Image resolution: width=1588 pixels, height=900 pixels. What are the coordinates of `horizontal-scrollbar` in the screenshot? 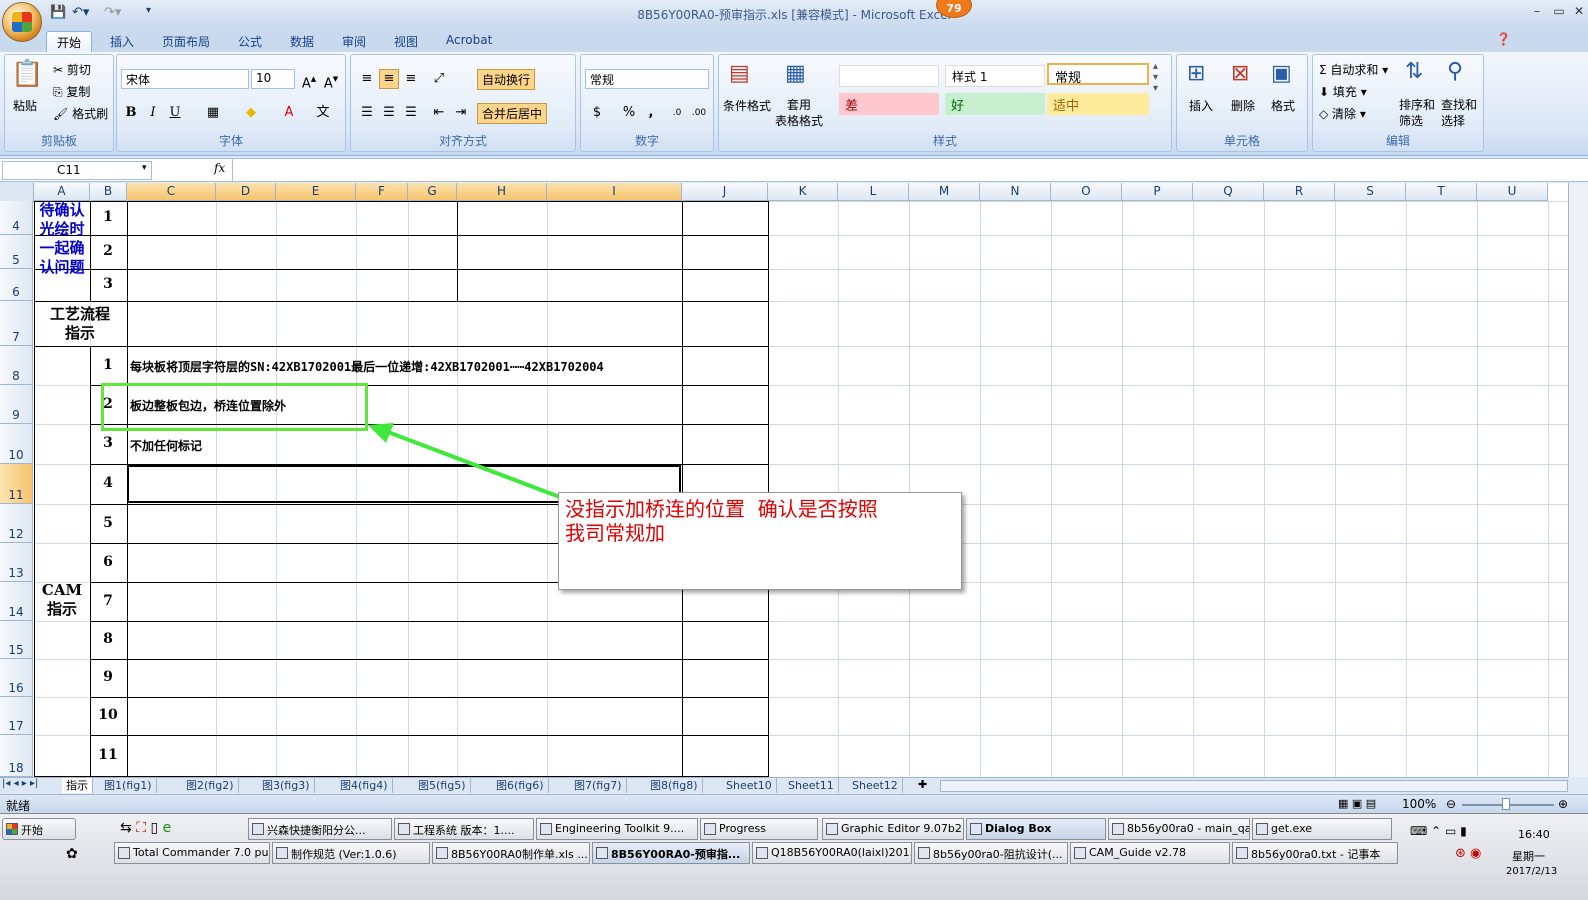 It's located at (1254, 786).